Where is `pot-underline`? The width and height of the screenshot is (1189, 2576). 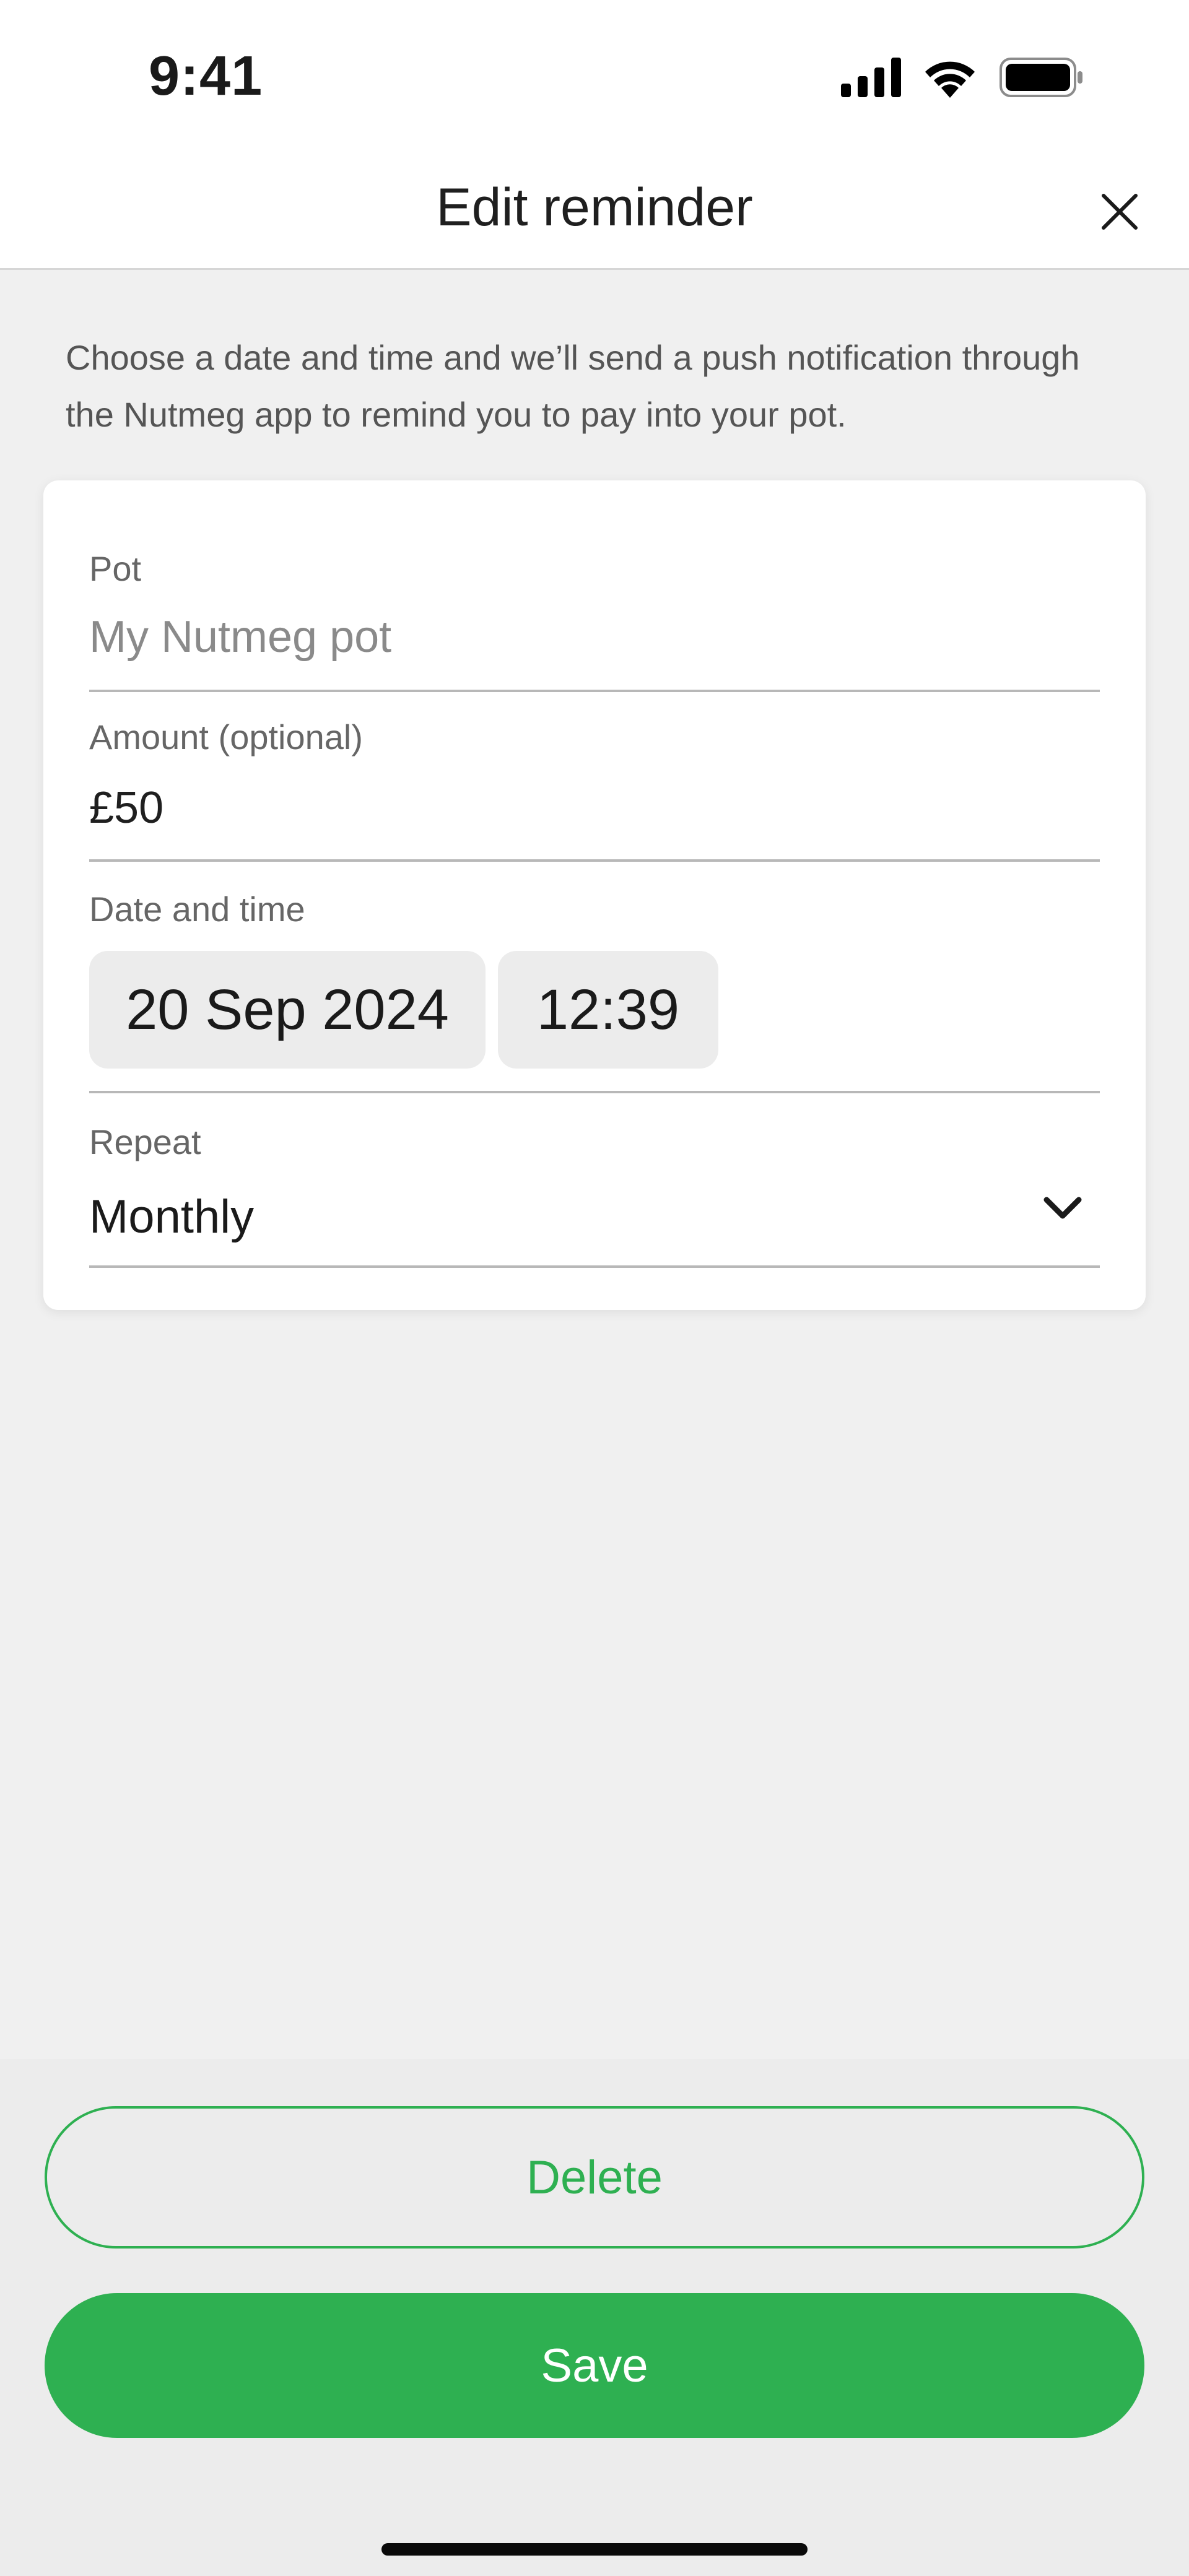 pot-underline is located at coordinates (594, 691).